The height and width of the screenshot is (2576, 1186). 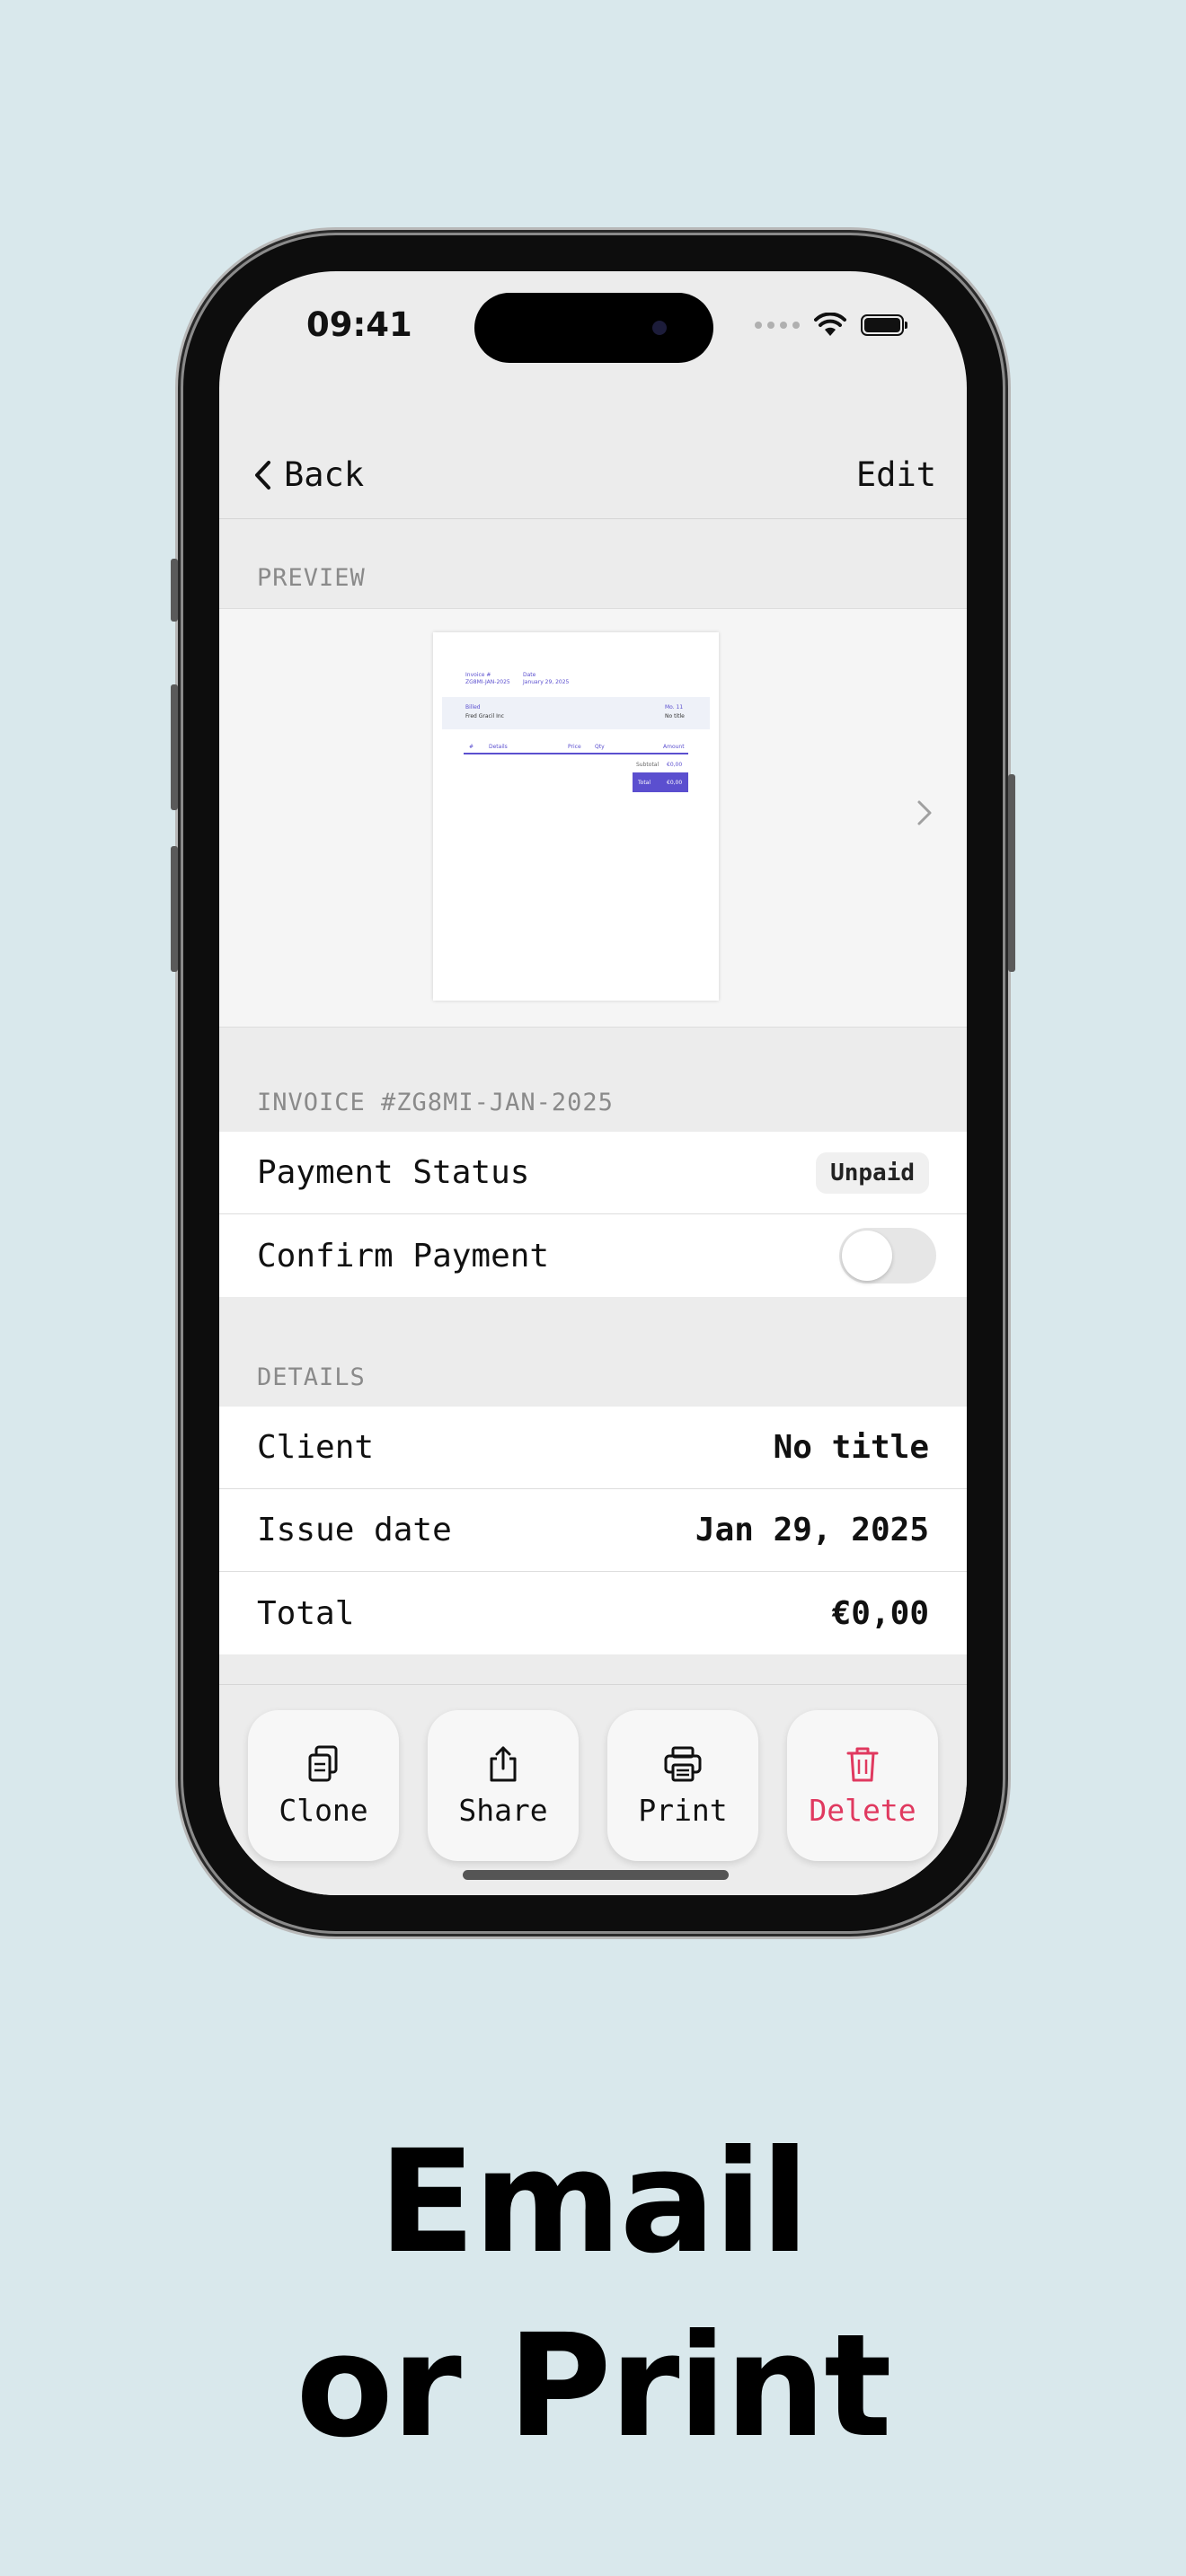 What do you see at coordinates (659, 328) in the screenshot?
I see `camera-icon` at bounding box center [659, 328].